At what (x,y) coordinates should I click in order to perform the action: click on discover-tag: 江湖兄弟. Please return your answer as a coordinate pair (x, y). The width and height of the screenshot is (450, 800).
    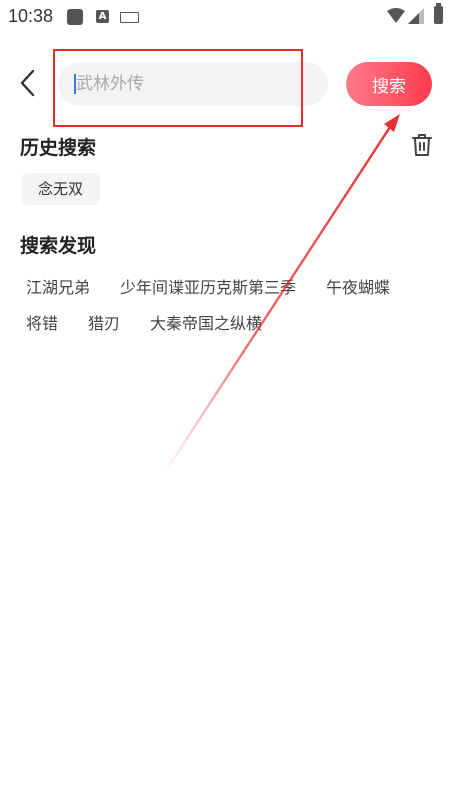
    Looking at the image, I should click on (58, 286).